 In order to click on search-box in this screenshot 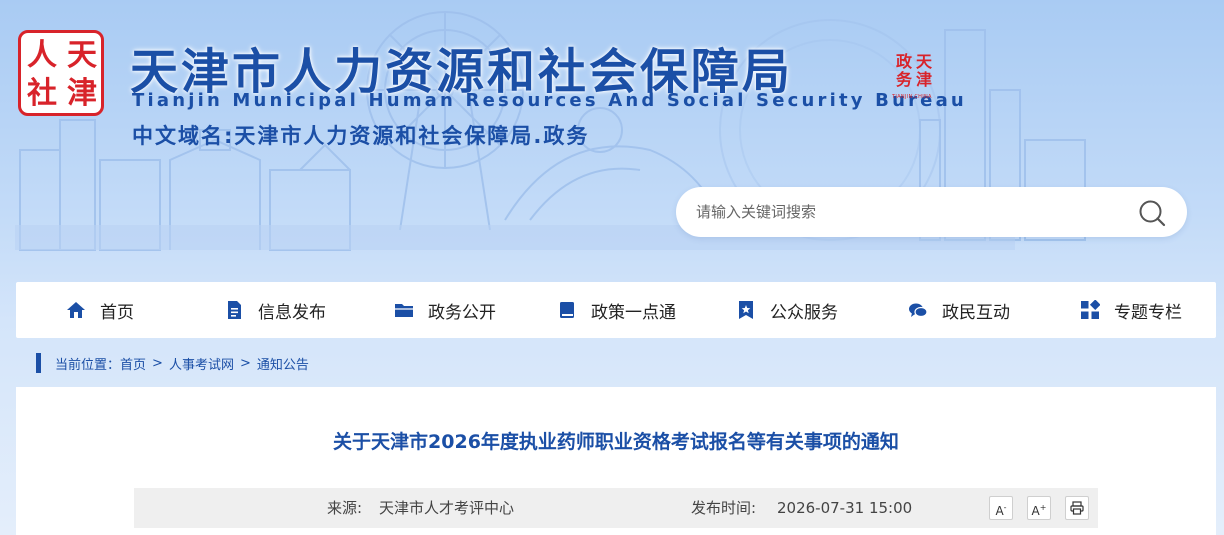, I will do `click(931, 212)`.